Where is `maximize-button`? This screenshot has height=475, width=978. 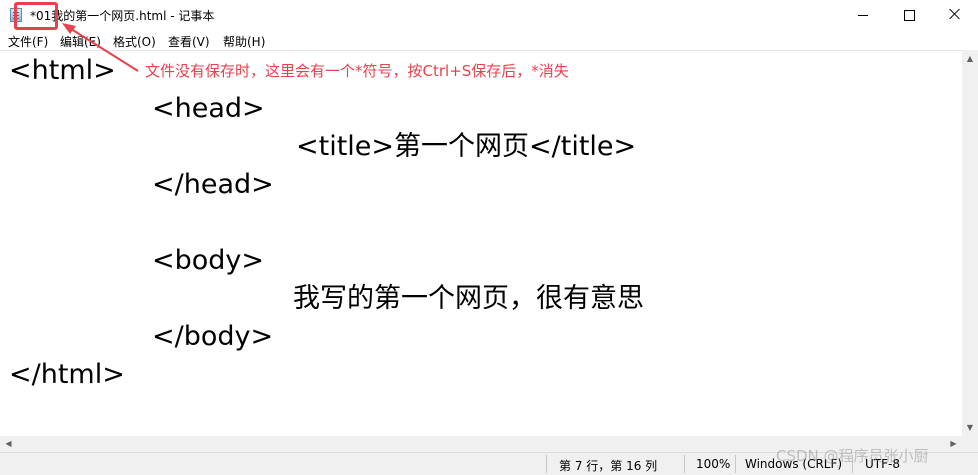
maximize-button is located at coordinates (909, 15).